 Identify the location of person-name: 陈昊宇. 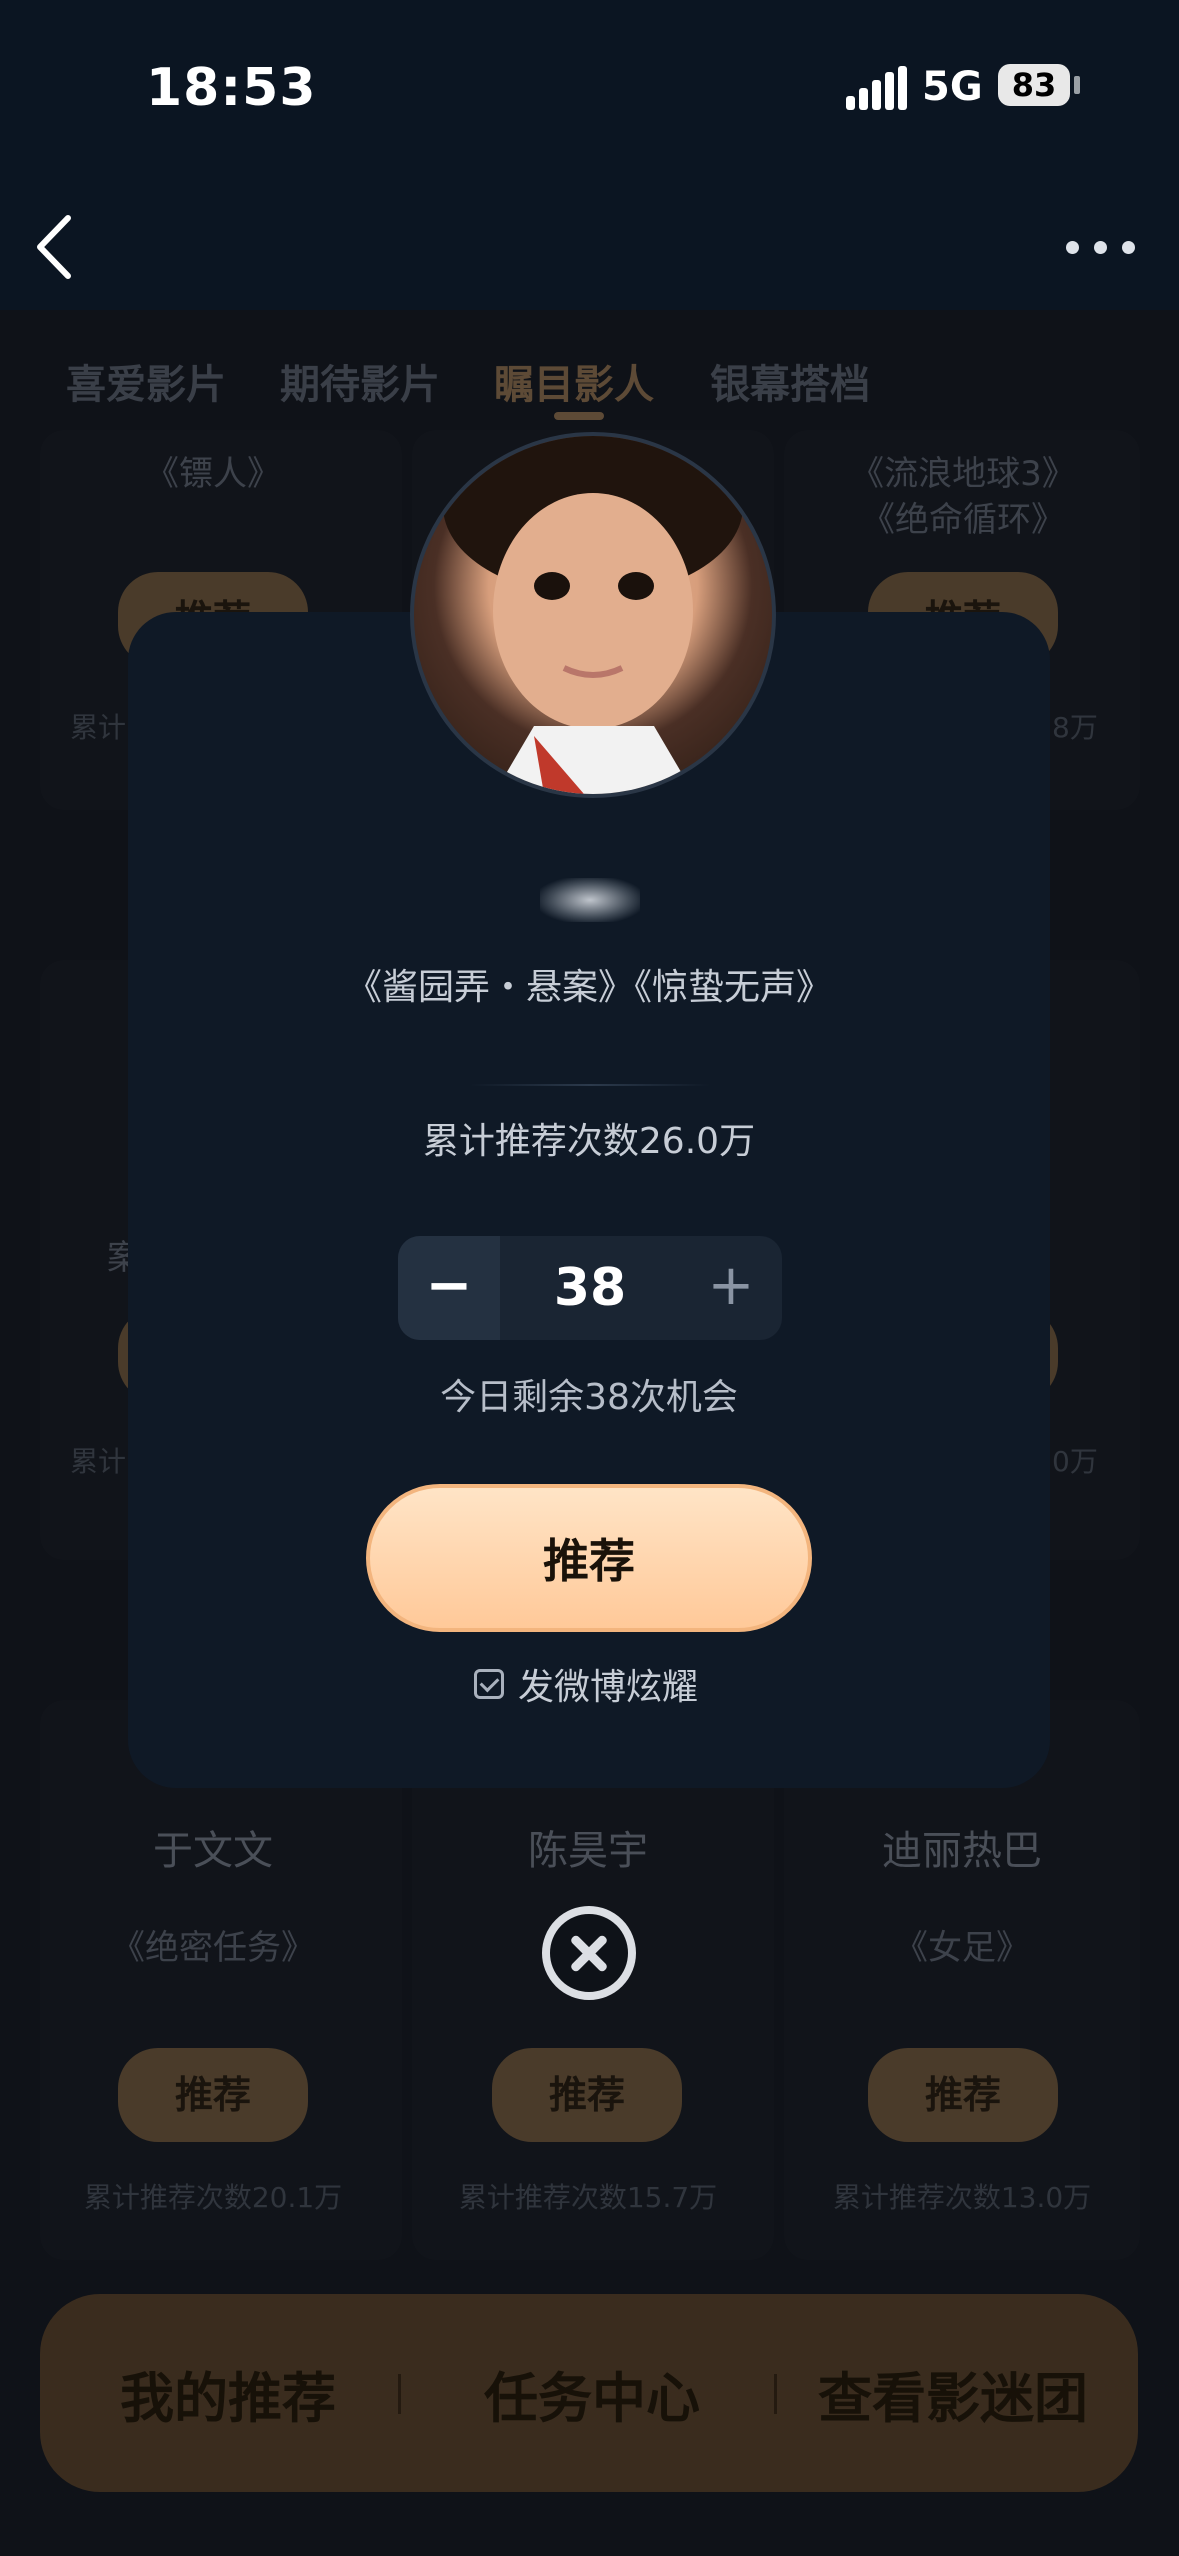
(588, 1851).